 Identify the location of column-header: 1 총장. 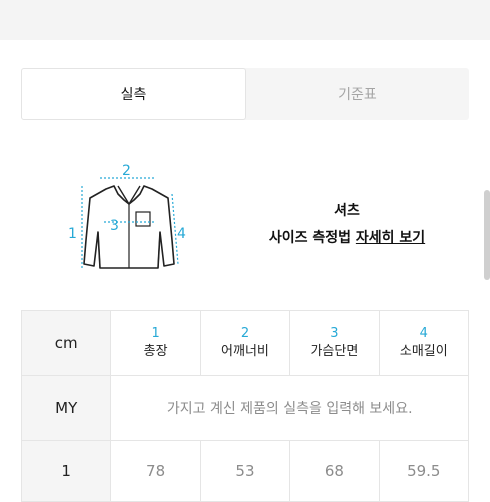
(155, 343).